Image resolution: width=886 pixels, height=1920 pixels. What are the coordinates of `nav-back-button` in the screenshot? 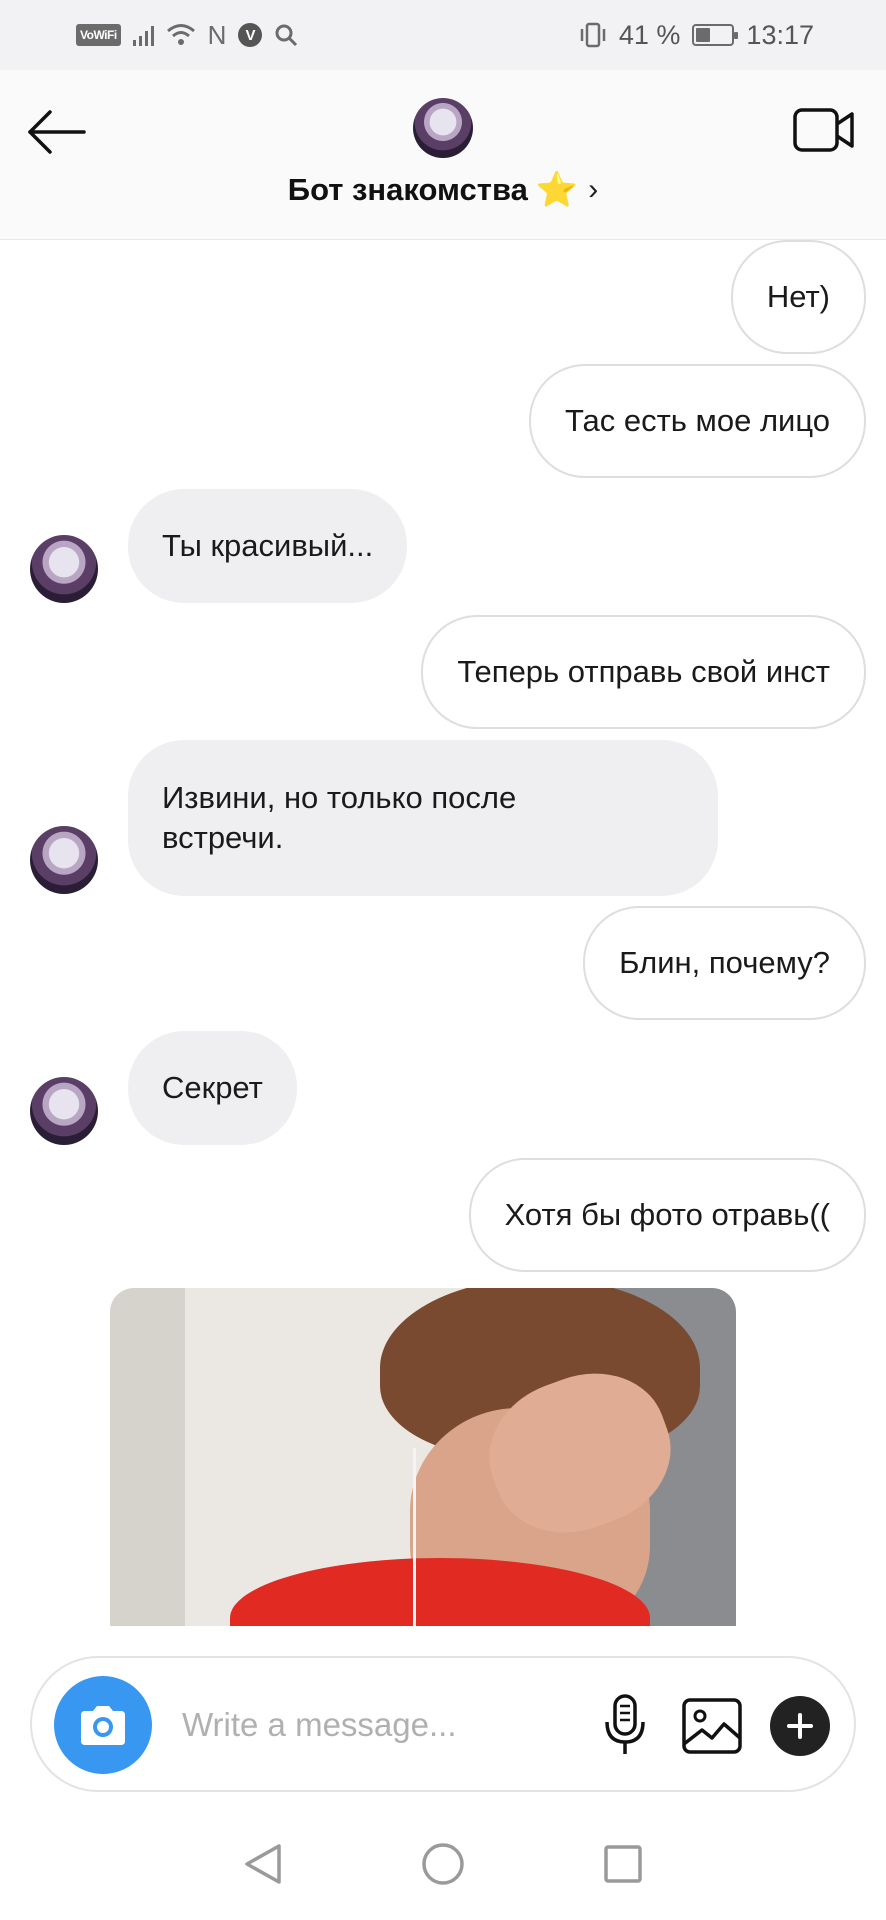 It's located at (263, 1864).